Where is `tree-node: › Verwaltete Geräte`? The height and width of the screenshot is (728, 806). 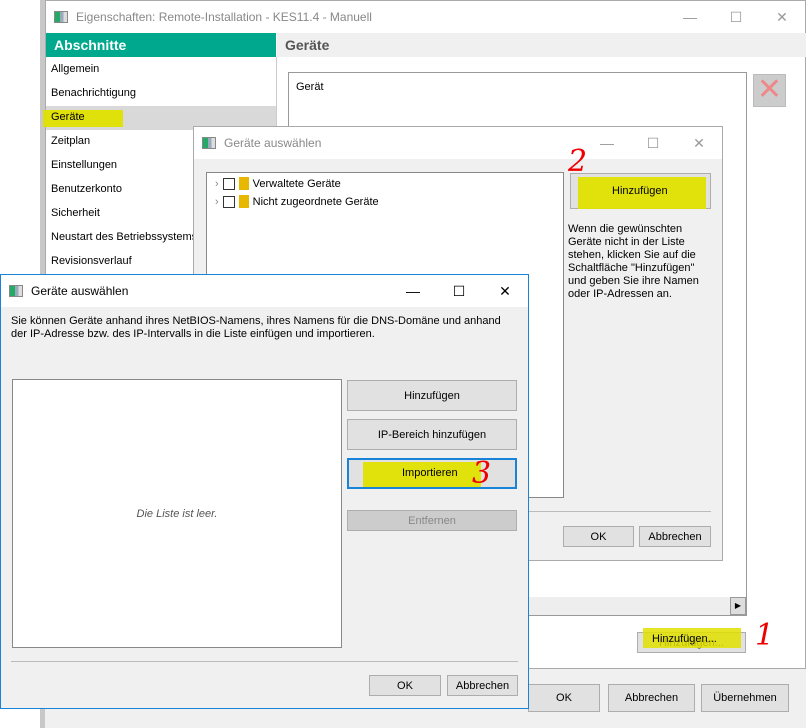
tree-node: › Verwaltete Geräte is located at coordinates (278, 183).